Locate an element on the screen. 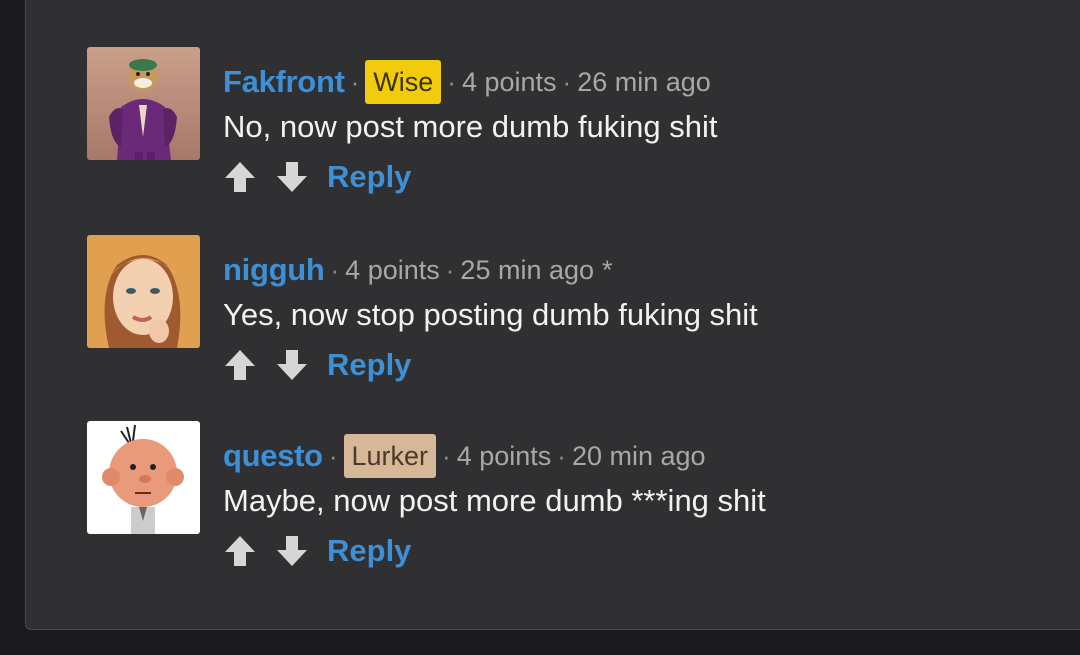 This screenshot has height=655, width=1080. comment-text: Yes, now stop posting dumb fuking shit is located at coordinates (490, 314).